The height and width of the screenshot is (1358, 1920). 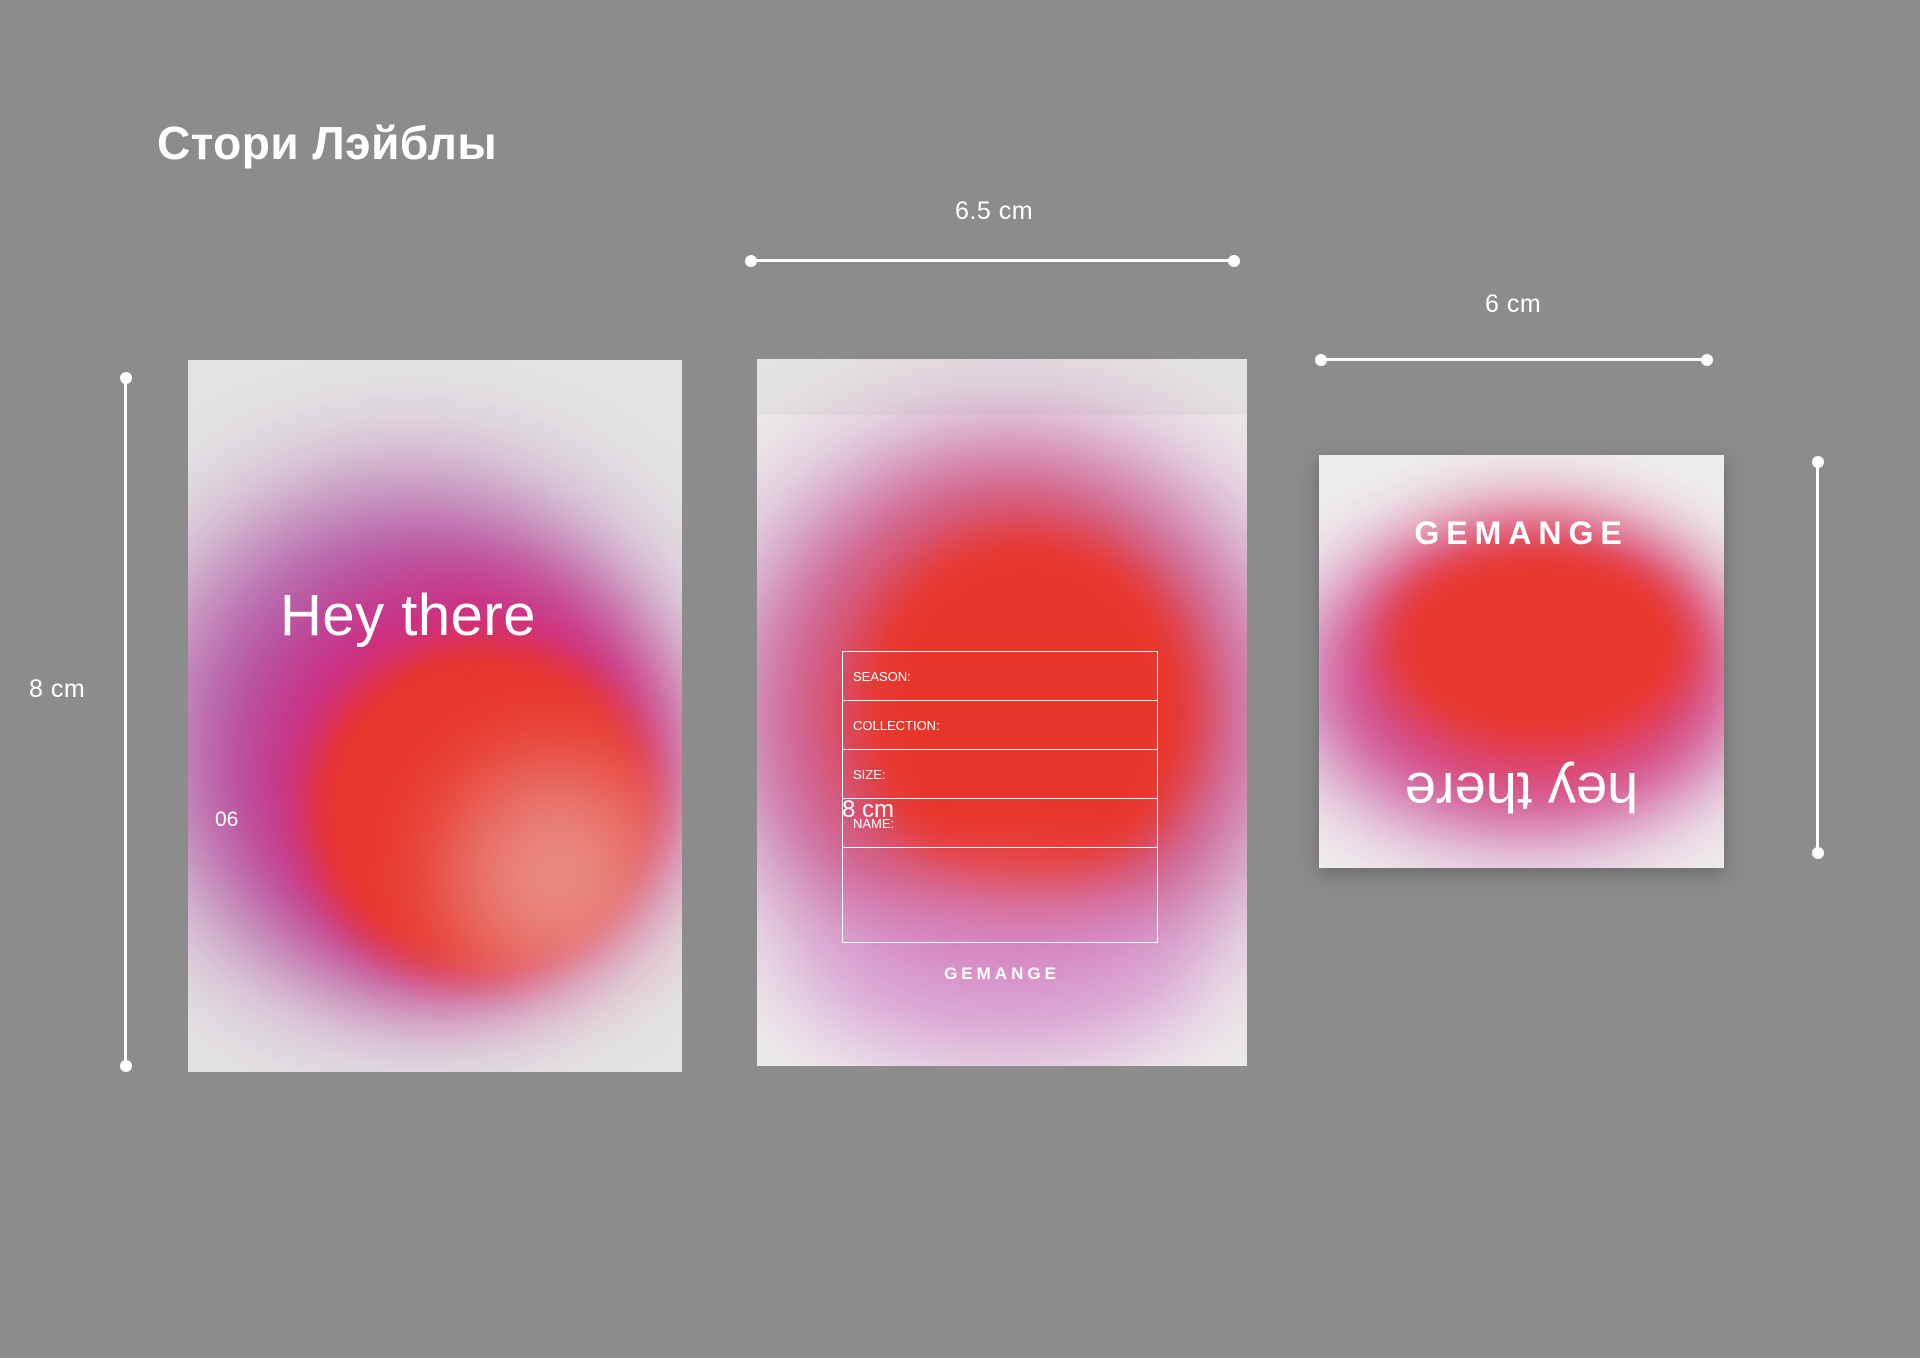 What do you see at coordinates (1000, 725) in the screenshot?
I see `form-row-collection: COLLECTION:` at bounding box center [1000, 725].